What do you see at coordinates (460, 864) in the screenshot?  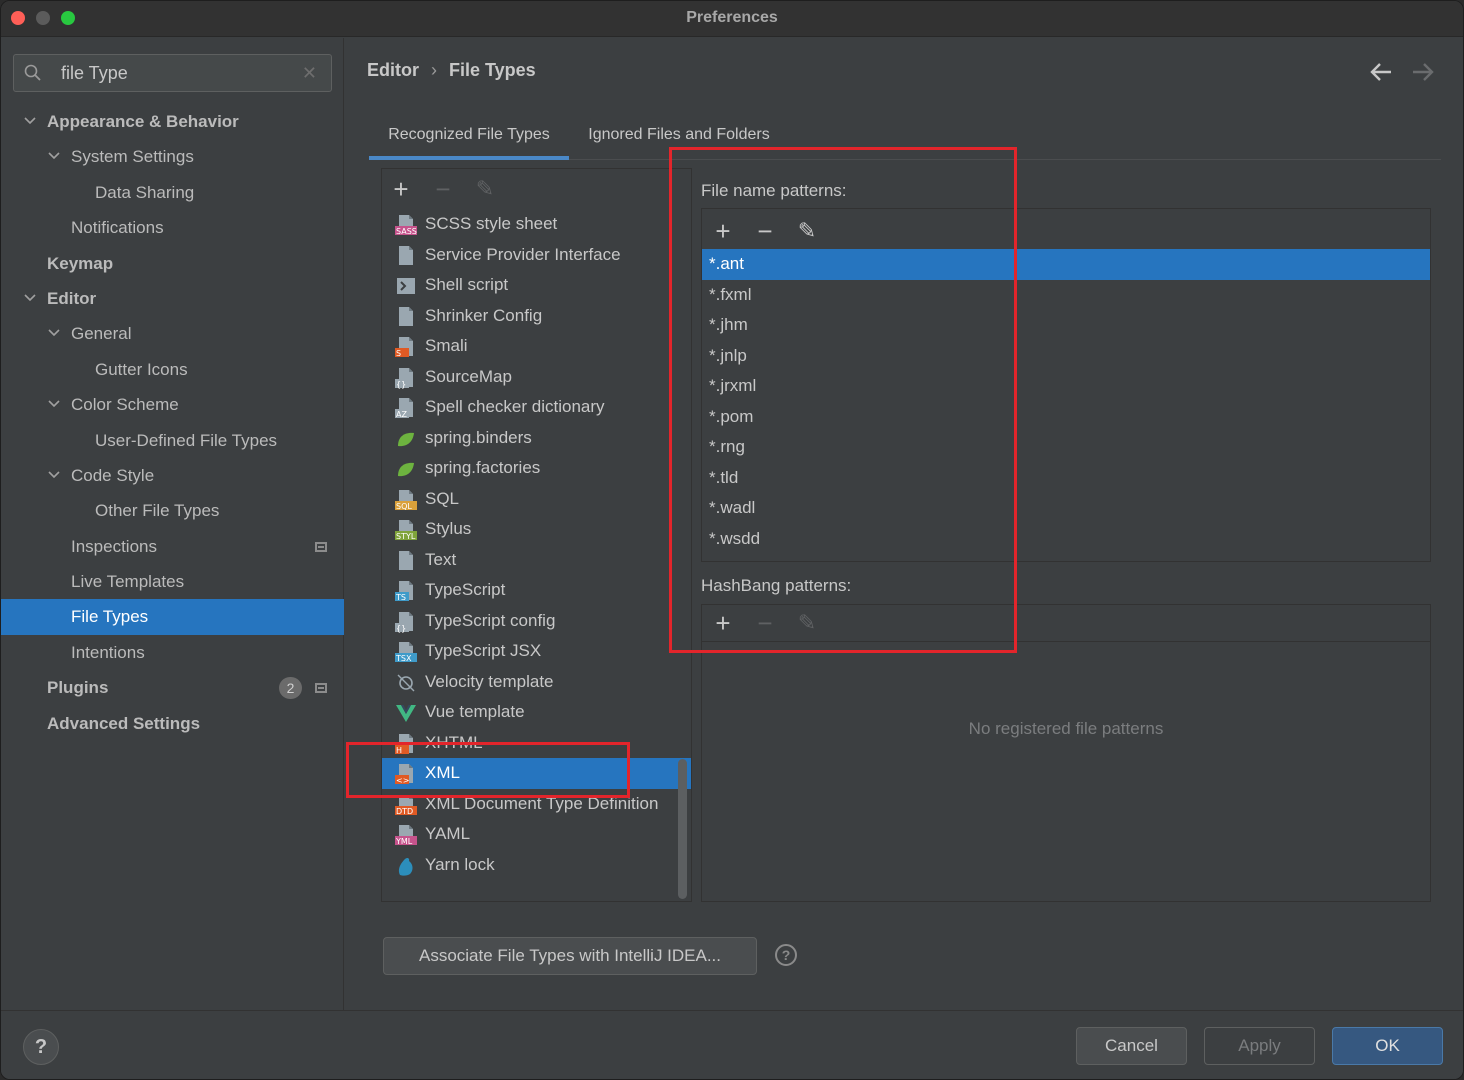 I see `file-type-label: Yarn lock` at bounding box center [460, 864].